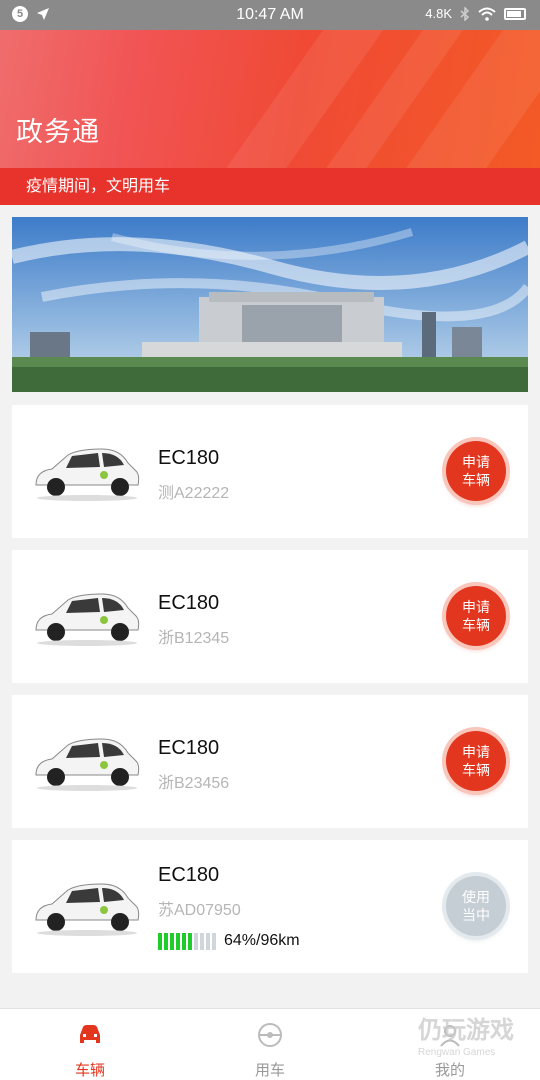 The image size is (540, 1080). What do you see at coordinates (270, 1048) in the screenshot?
I see `nav-tab-use-car: 用车` at bounding box center [270, 1048].